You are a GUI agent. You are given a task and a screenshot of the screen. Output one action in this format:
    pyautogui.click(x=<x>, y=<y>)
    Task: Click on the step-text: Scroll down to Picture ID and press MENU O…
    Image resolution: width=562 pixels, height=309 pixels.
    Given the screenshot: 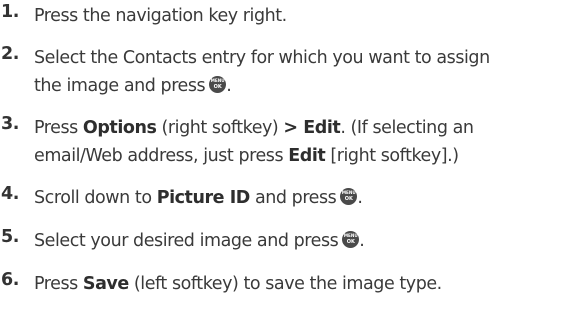 What is the action you would take?
    pyautogui.click(x=198, y=198)
    